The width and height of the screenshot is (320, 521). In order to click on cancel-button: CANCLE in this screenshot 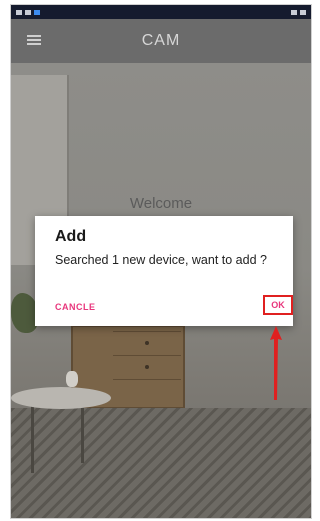, I will do `click(75, 307)`.